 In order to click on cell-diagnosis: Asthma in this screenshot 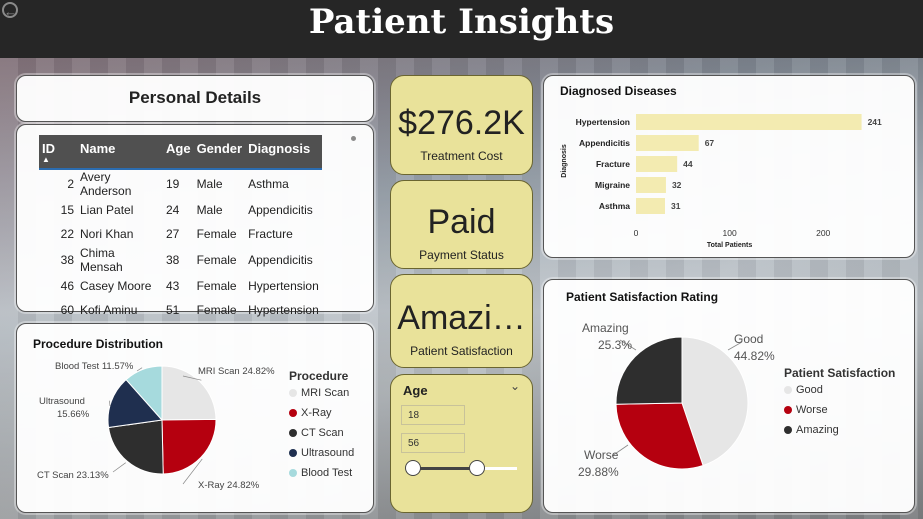, I will do `click(268, 184)`.